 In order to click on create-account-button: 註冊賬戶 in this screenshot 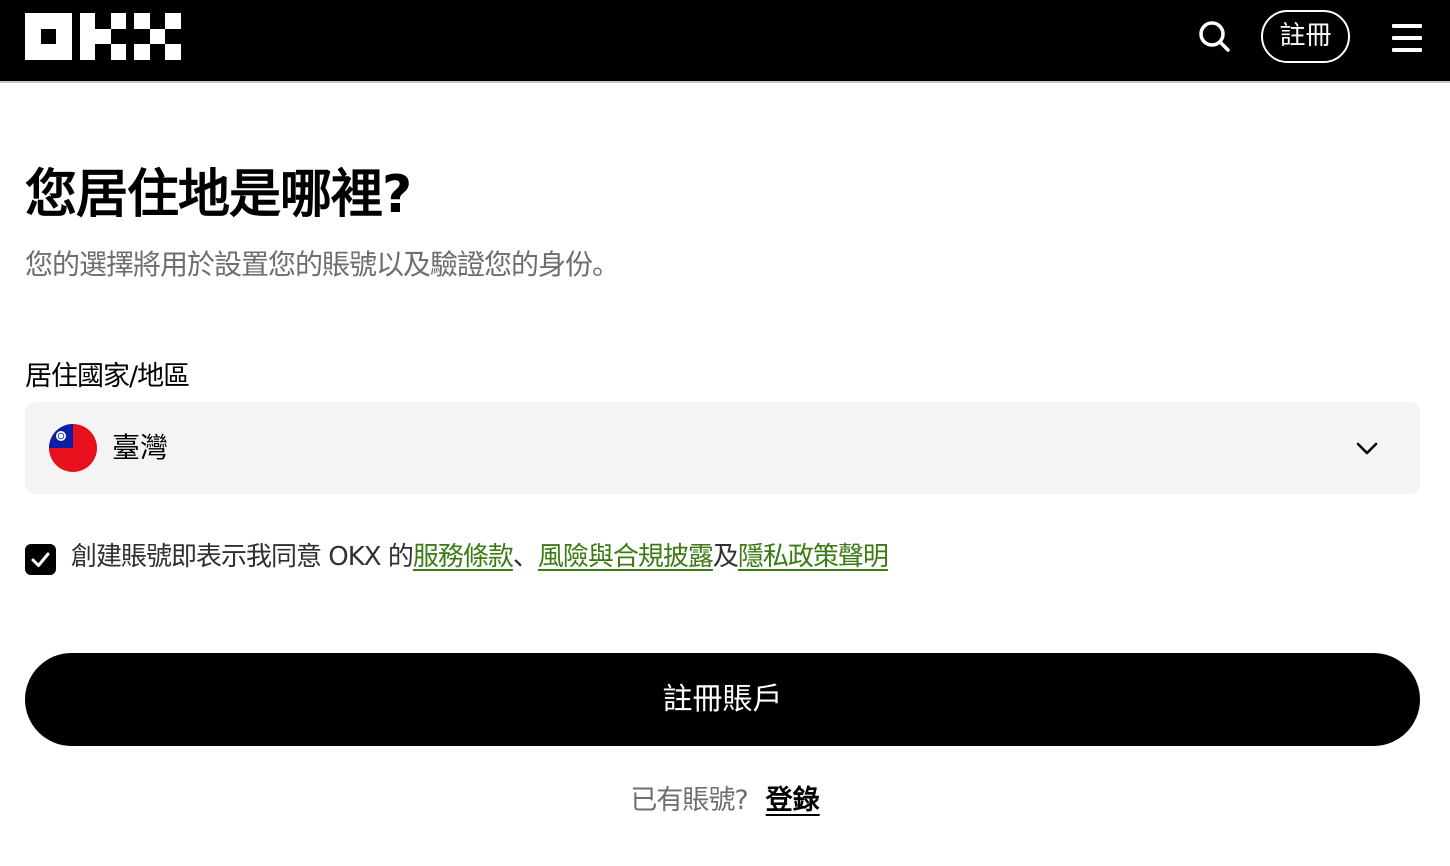, I will do `click(722, 699)`.